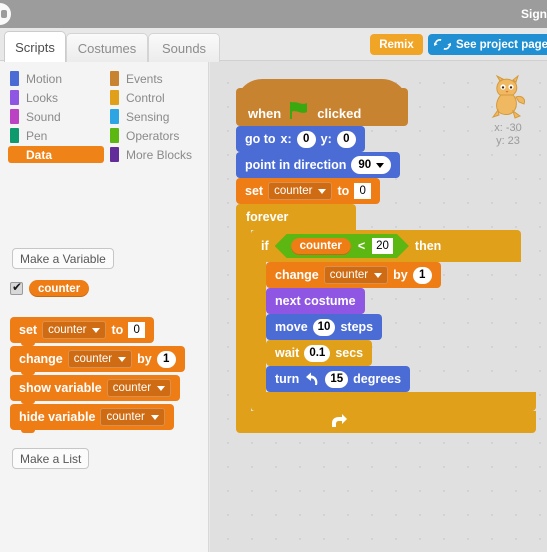 The image size is (547, 552). What do you see at coordinates (139, 388) in the screenshot?
I see `palette-show-variable-dropdown: counter` at bounding box center [139, 388].